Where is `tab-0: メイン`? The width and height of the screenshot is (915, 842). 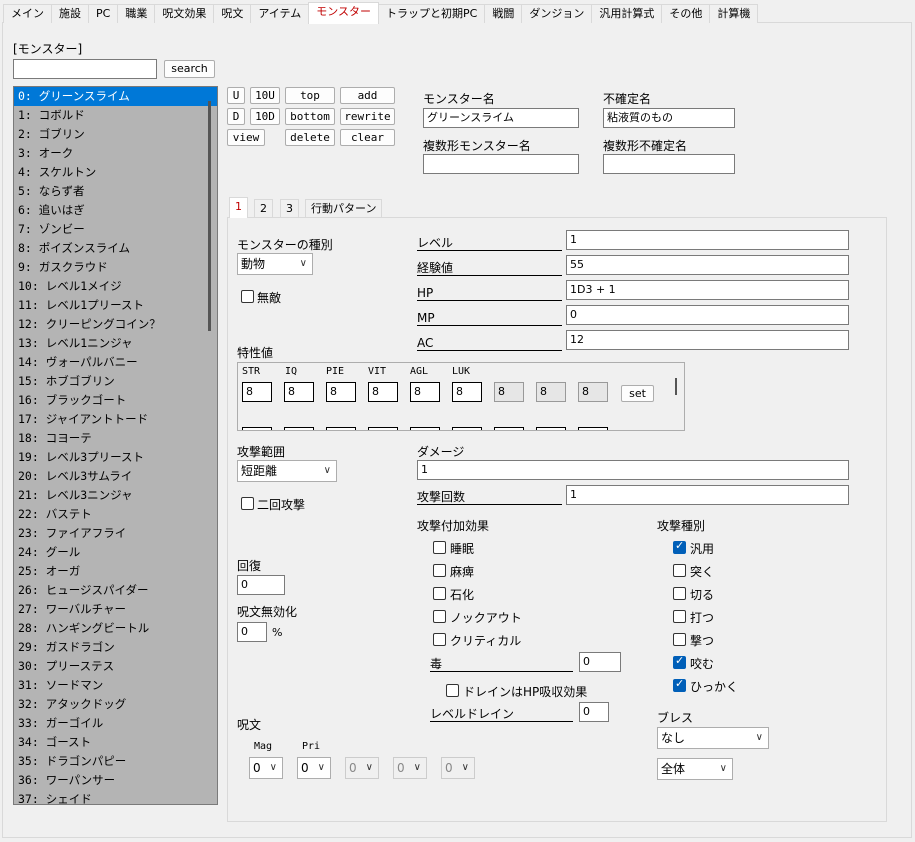
tab-0: メイン is located at coordinates (27, 13).